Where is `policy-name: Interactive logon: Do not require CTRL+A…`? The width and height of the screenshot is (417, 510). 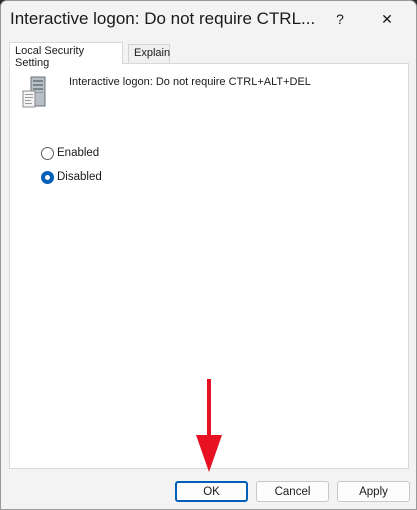
policy-name: Interactive logon: Do not require CTRL+A… is located at coordinates (190, 82).